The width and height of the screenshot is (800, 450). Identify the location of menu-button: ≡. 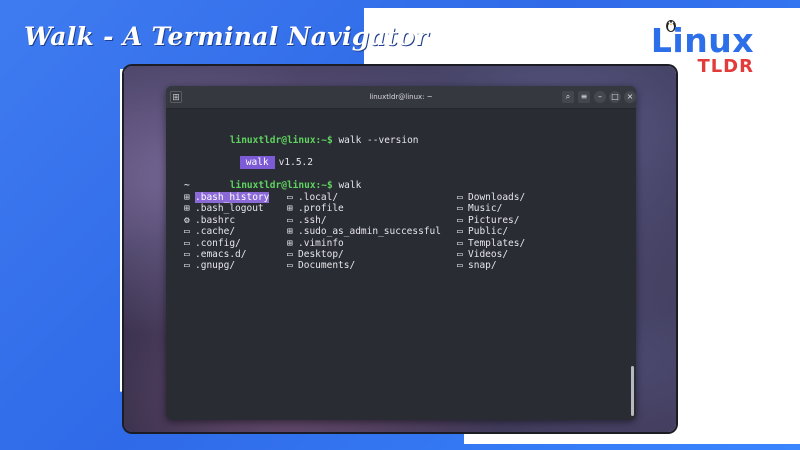
(584, 97).